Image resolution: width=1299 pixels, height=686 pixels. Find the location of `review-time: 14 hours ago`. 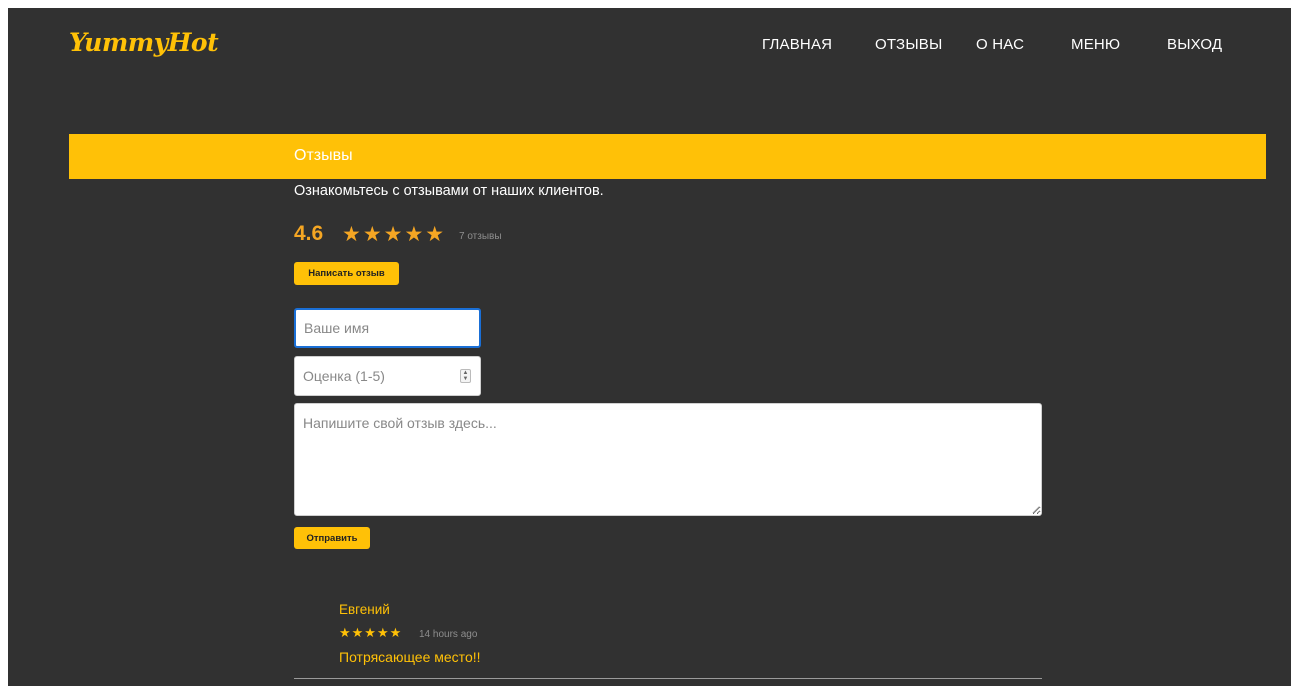

review-time: 14 hours ago is located at coordinates (448, 634).